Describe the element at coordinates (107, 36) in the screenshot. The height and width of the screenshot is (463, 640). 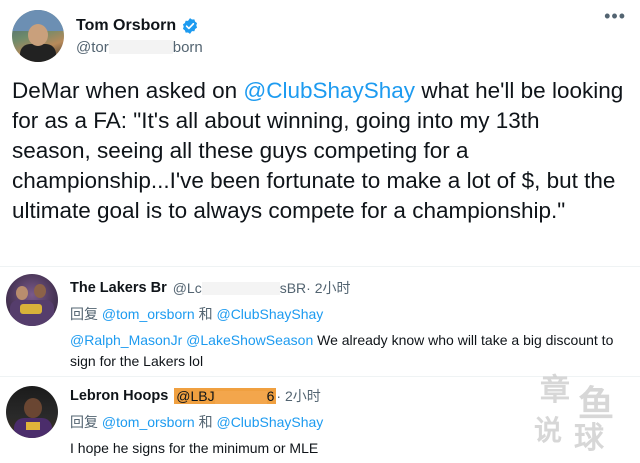
I see `tweet-header: Tom Orsborn @tor born` at that location.